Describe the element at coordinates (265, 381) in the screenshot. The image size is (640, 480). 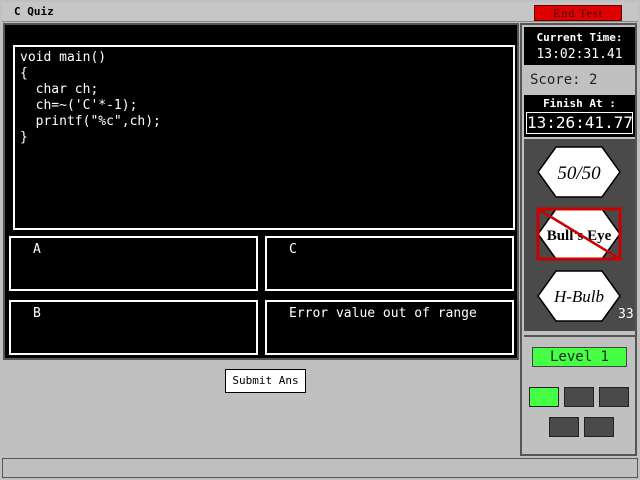
I see `submit-answer-button: Submit Ans` at that location.